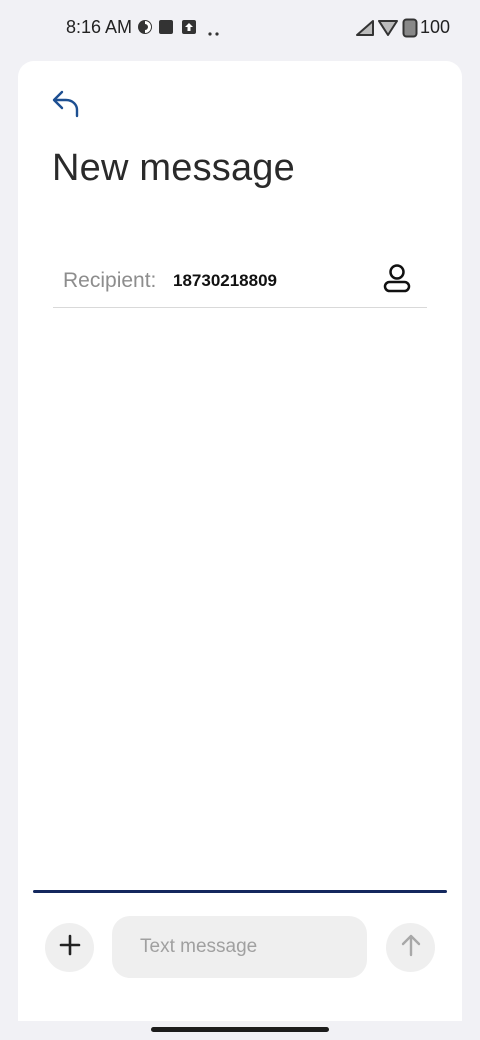  I want to click on arrow-up-icon, so click(411, 947).